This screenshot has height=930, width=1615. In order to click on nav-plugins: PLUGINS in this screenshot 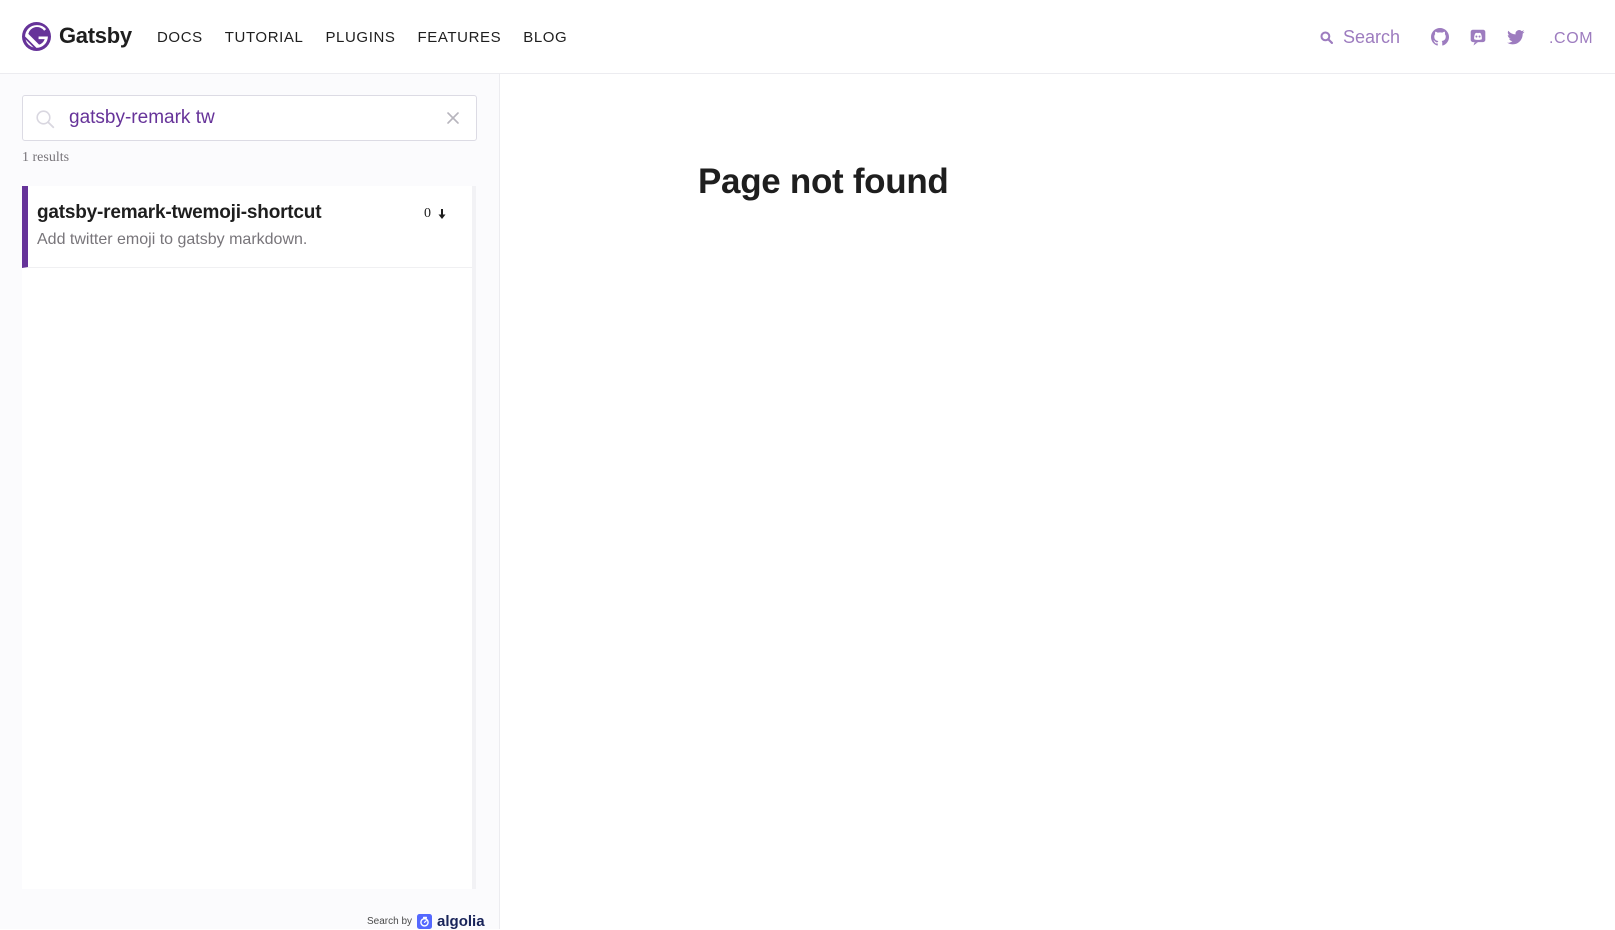, I will do `click(360, 37)`.